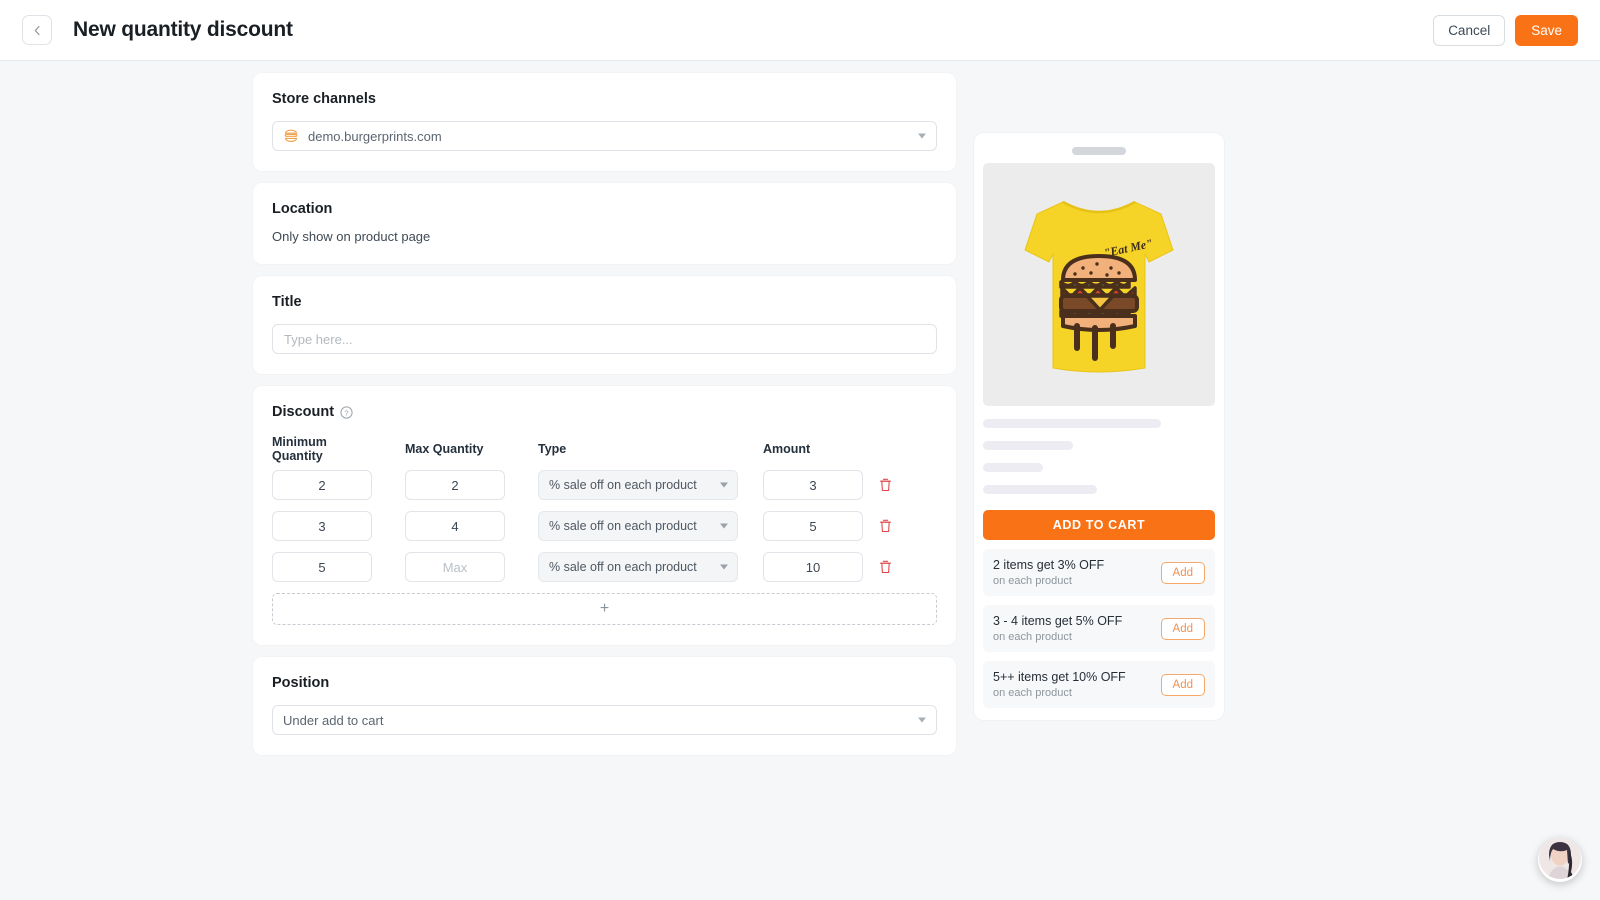 The height and width of the screenshot is (900, 1600). Describe the element at coordinates (287, 302) in the screenshot. I see `title-heading: Title` at that location.